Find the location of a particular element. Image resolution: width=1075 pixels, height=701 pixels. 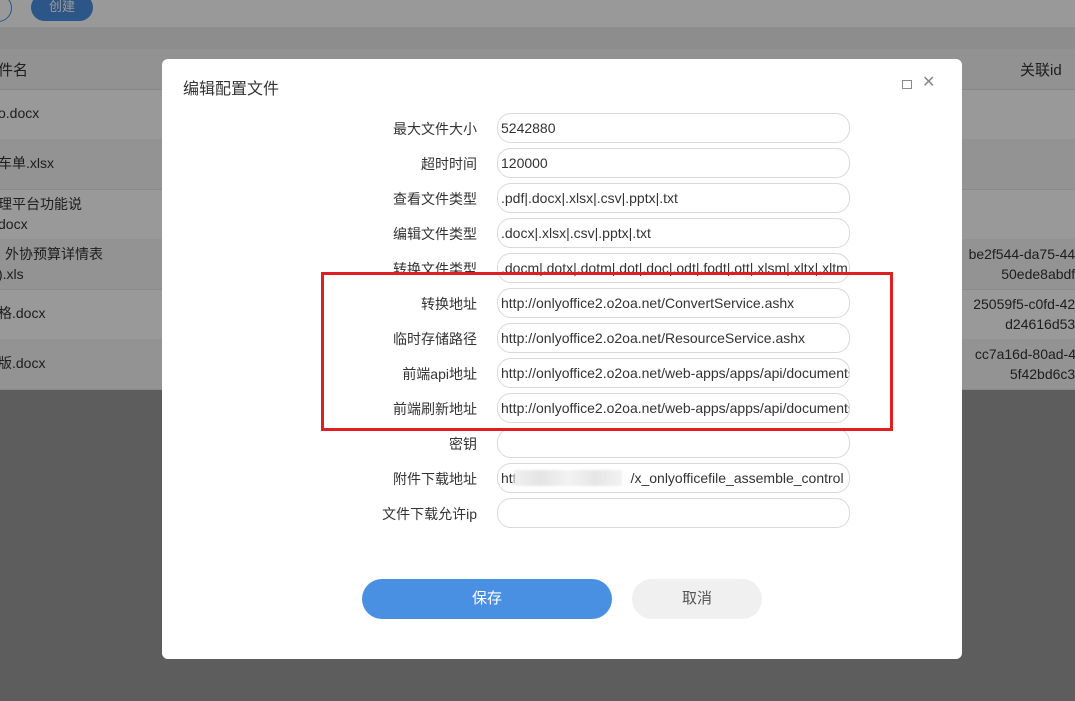

field-row-download-allowed-ip: 文件下载允许ip is located at coordinates (562, 513).